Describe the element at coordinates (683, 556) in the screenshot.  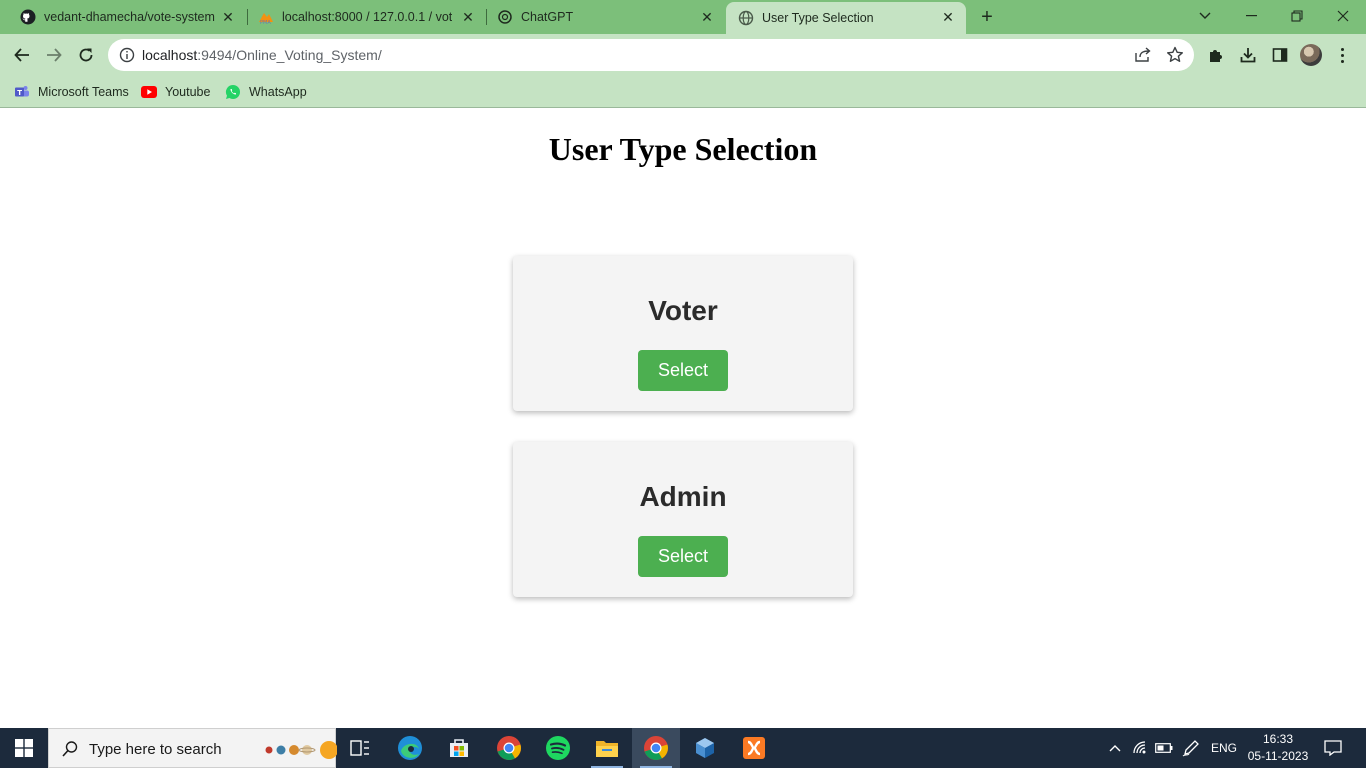
I see `select-admin-button: Select` at that location.